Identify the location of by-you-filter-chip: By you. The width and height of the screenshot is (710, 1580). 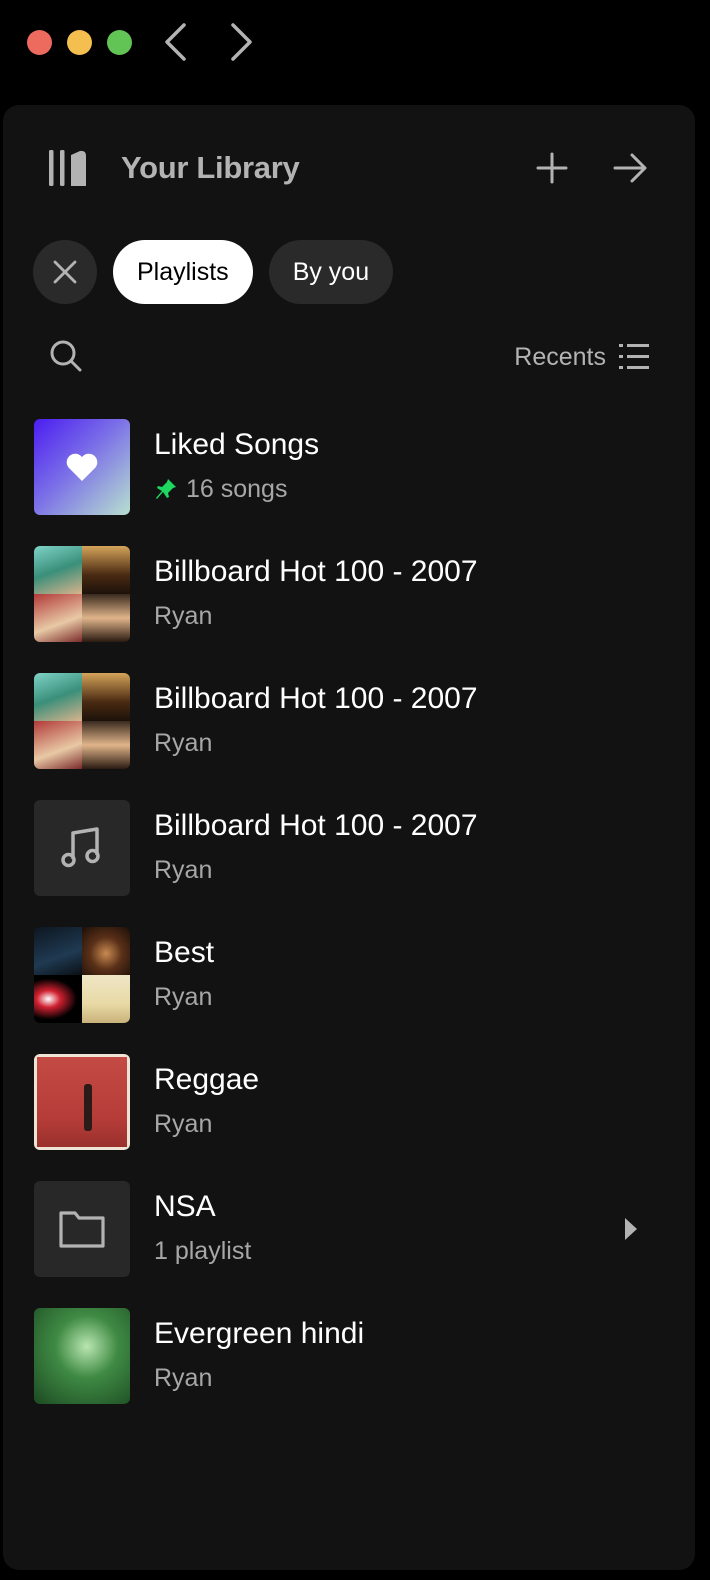
(331, 272).